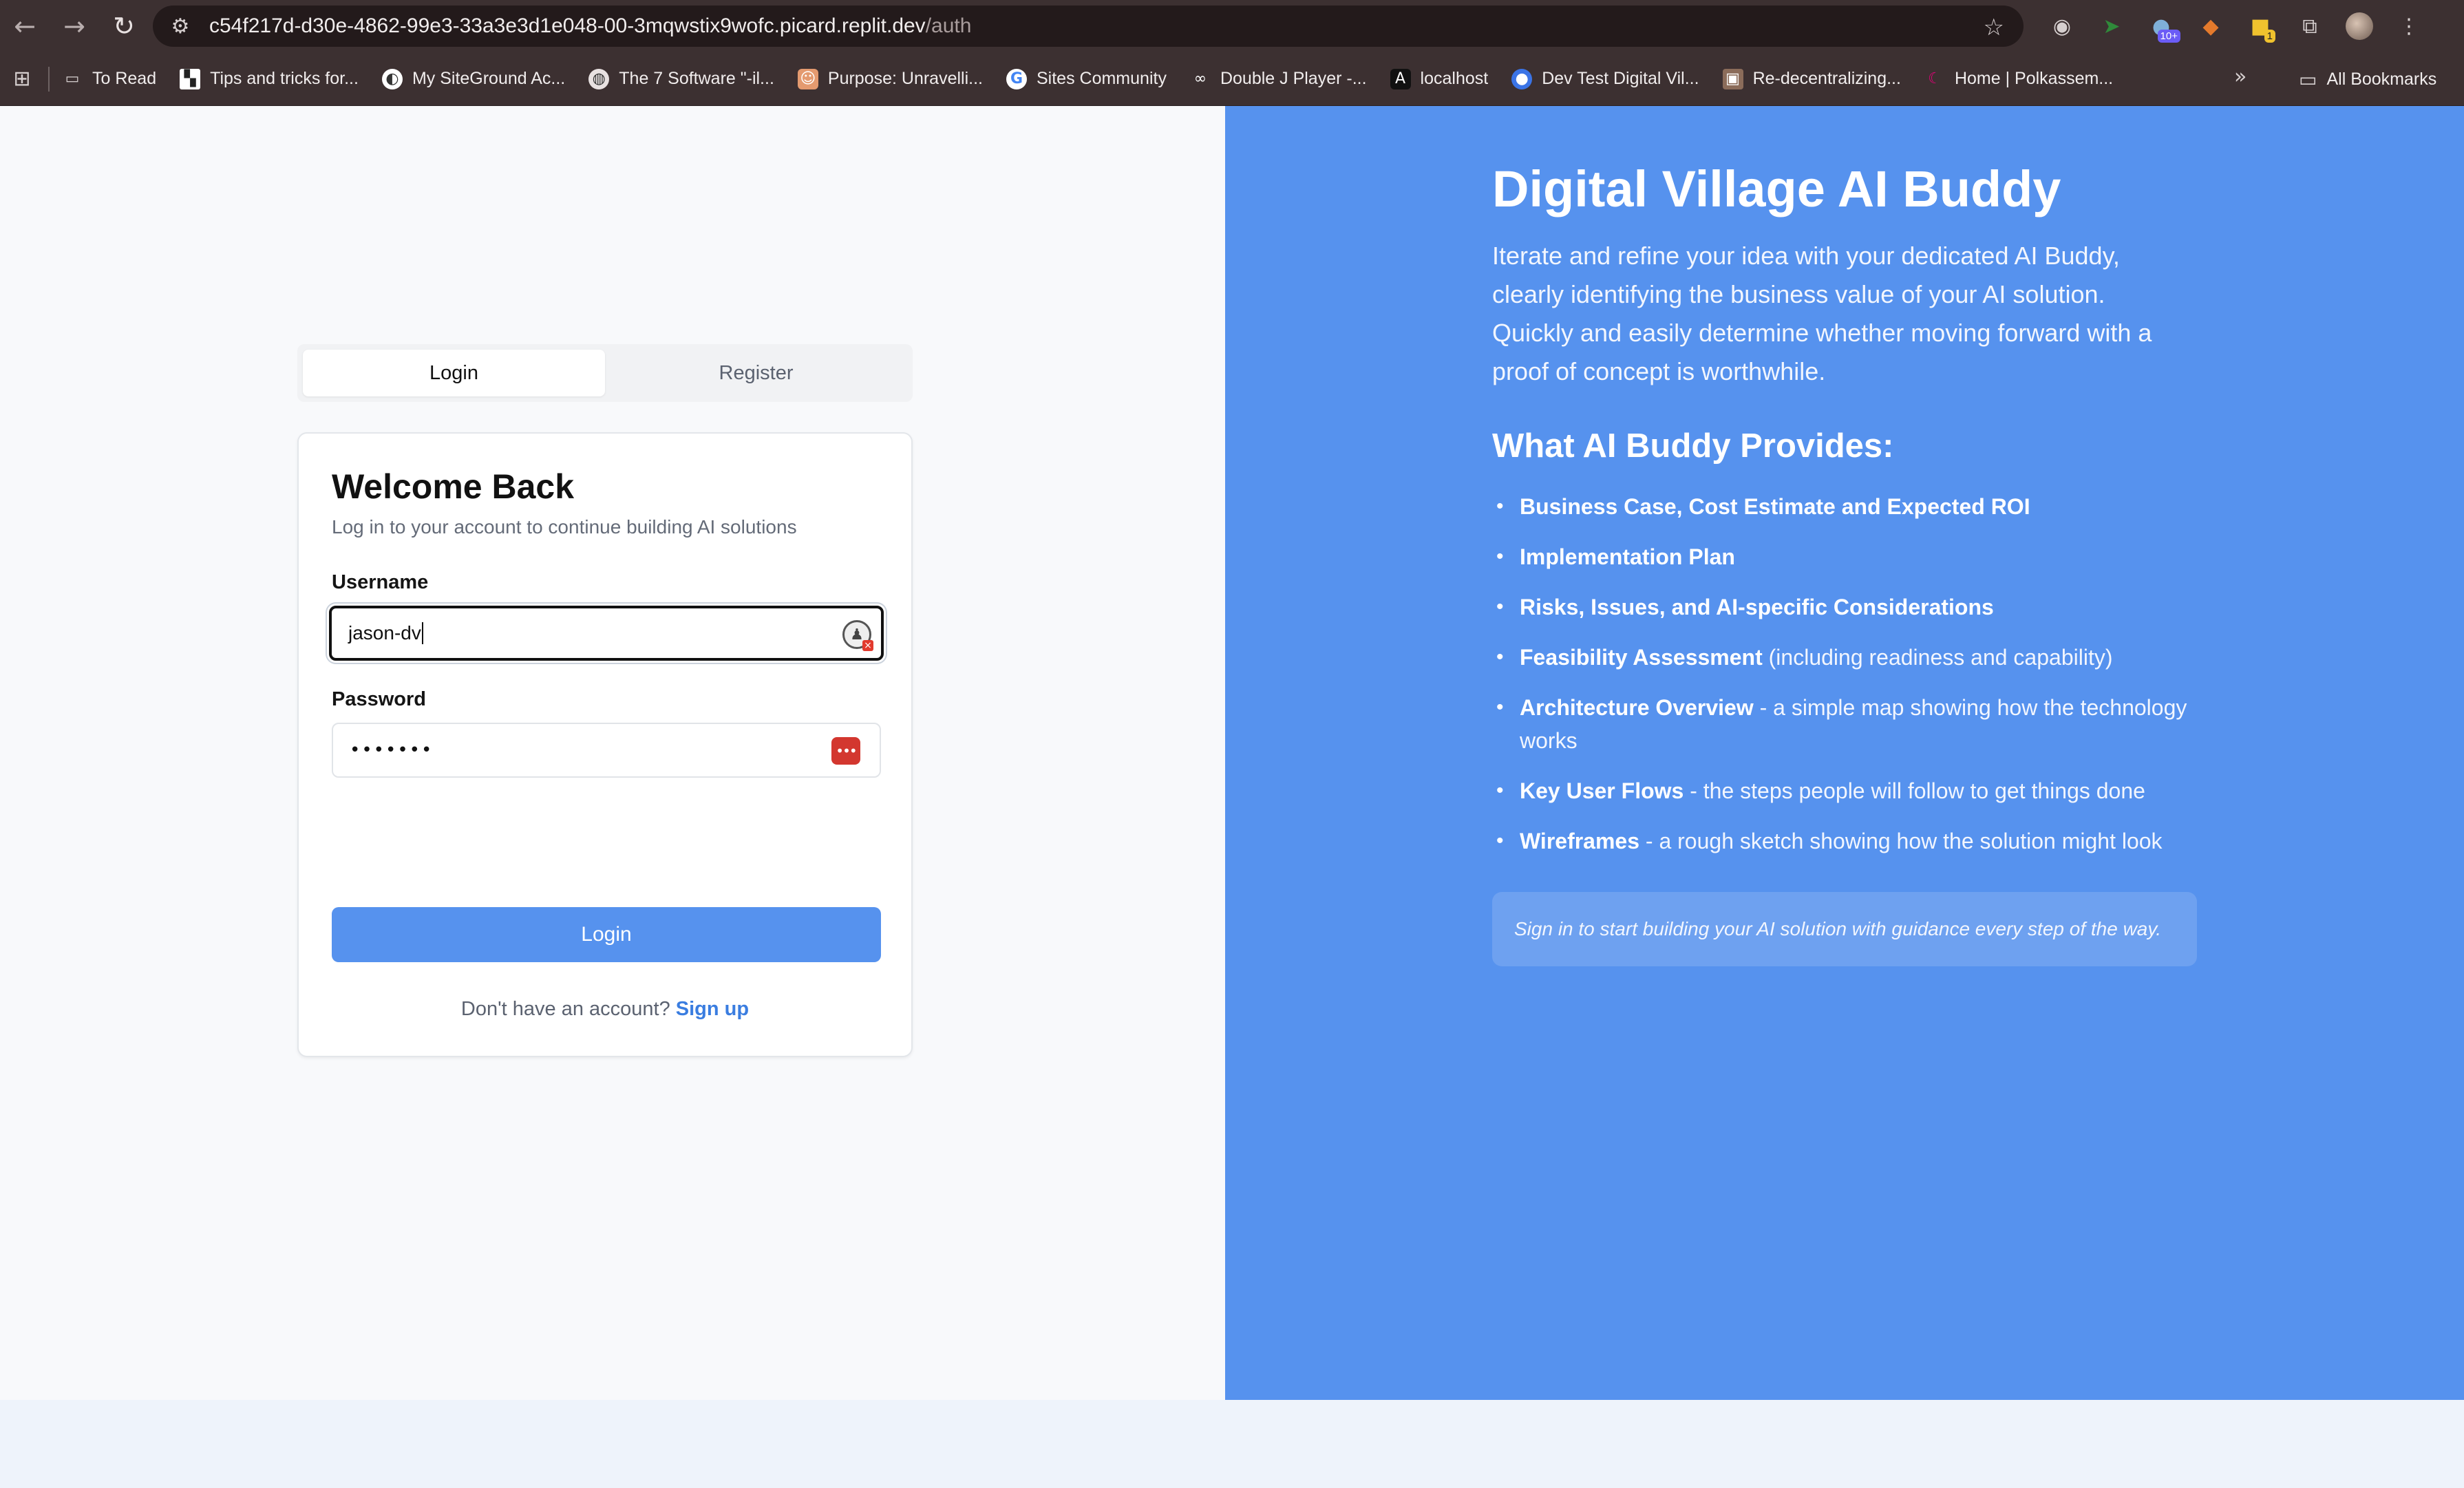 This screenshot has width=2464, height=1488. What do you see at coordinates (607, 935) in the screenshot?
I see `login-button: Login` at bounding box center [607, 935].